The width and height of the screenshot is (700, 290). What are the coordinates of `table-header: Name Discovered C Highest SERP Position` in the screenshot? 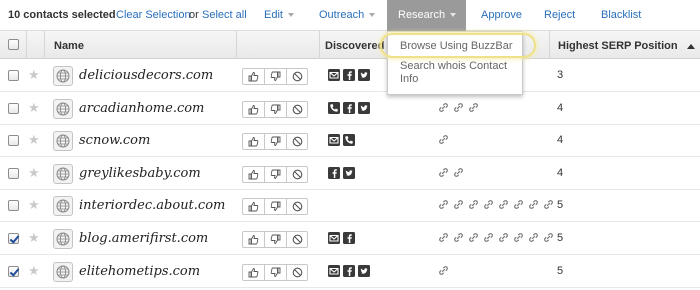 It's located at (350, 45).